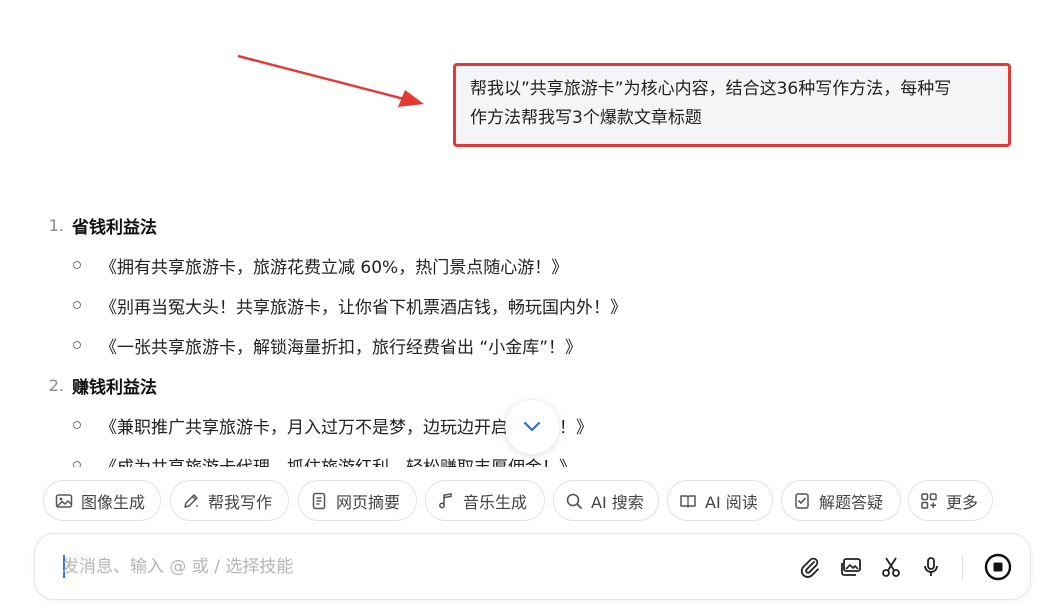  What do you see at coordinates (362, 567) in the screenshot?
I see `message-input` at bounding box center [362, 567].